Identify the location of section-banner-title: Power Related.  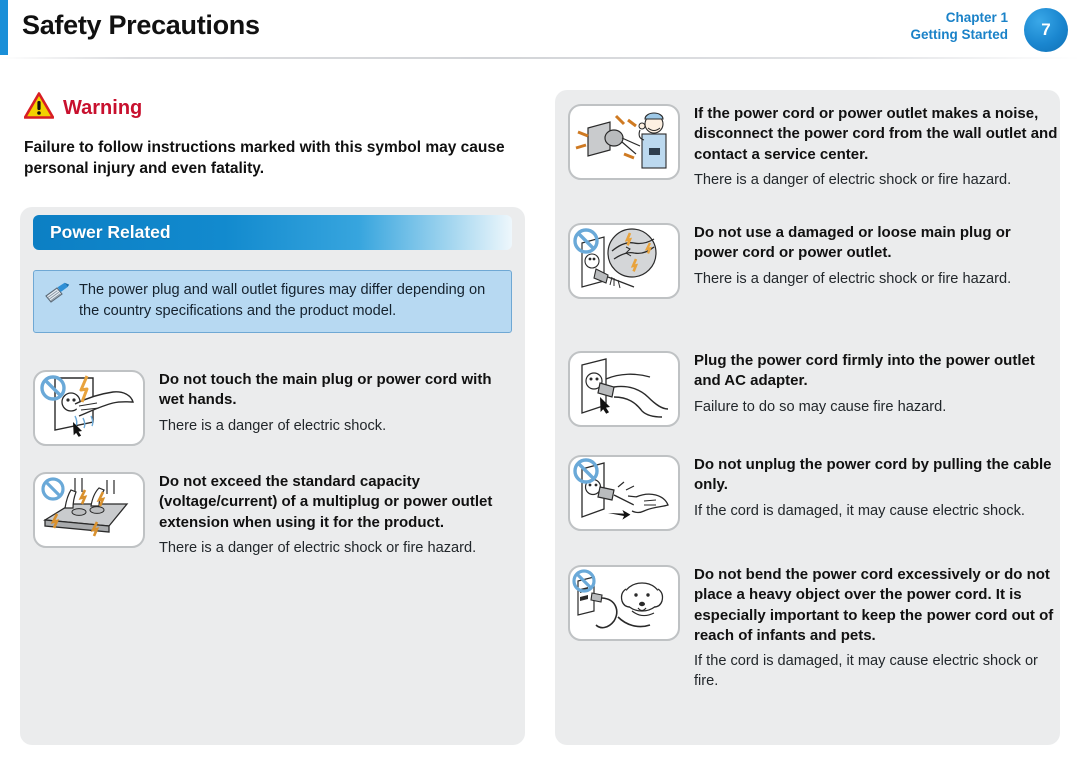
(110, 232).